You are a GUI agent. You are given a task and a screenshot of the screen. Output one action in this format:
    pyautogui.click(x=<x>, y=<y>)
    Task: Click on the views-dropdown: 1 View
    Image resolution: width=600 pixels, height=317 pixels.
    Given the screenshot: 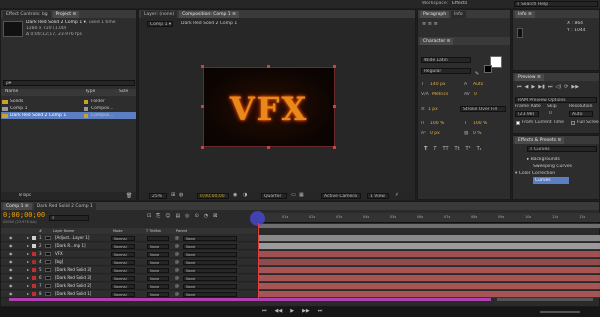 What is the action you would take?
    pyautogui.click(x=378, y=196)
    